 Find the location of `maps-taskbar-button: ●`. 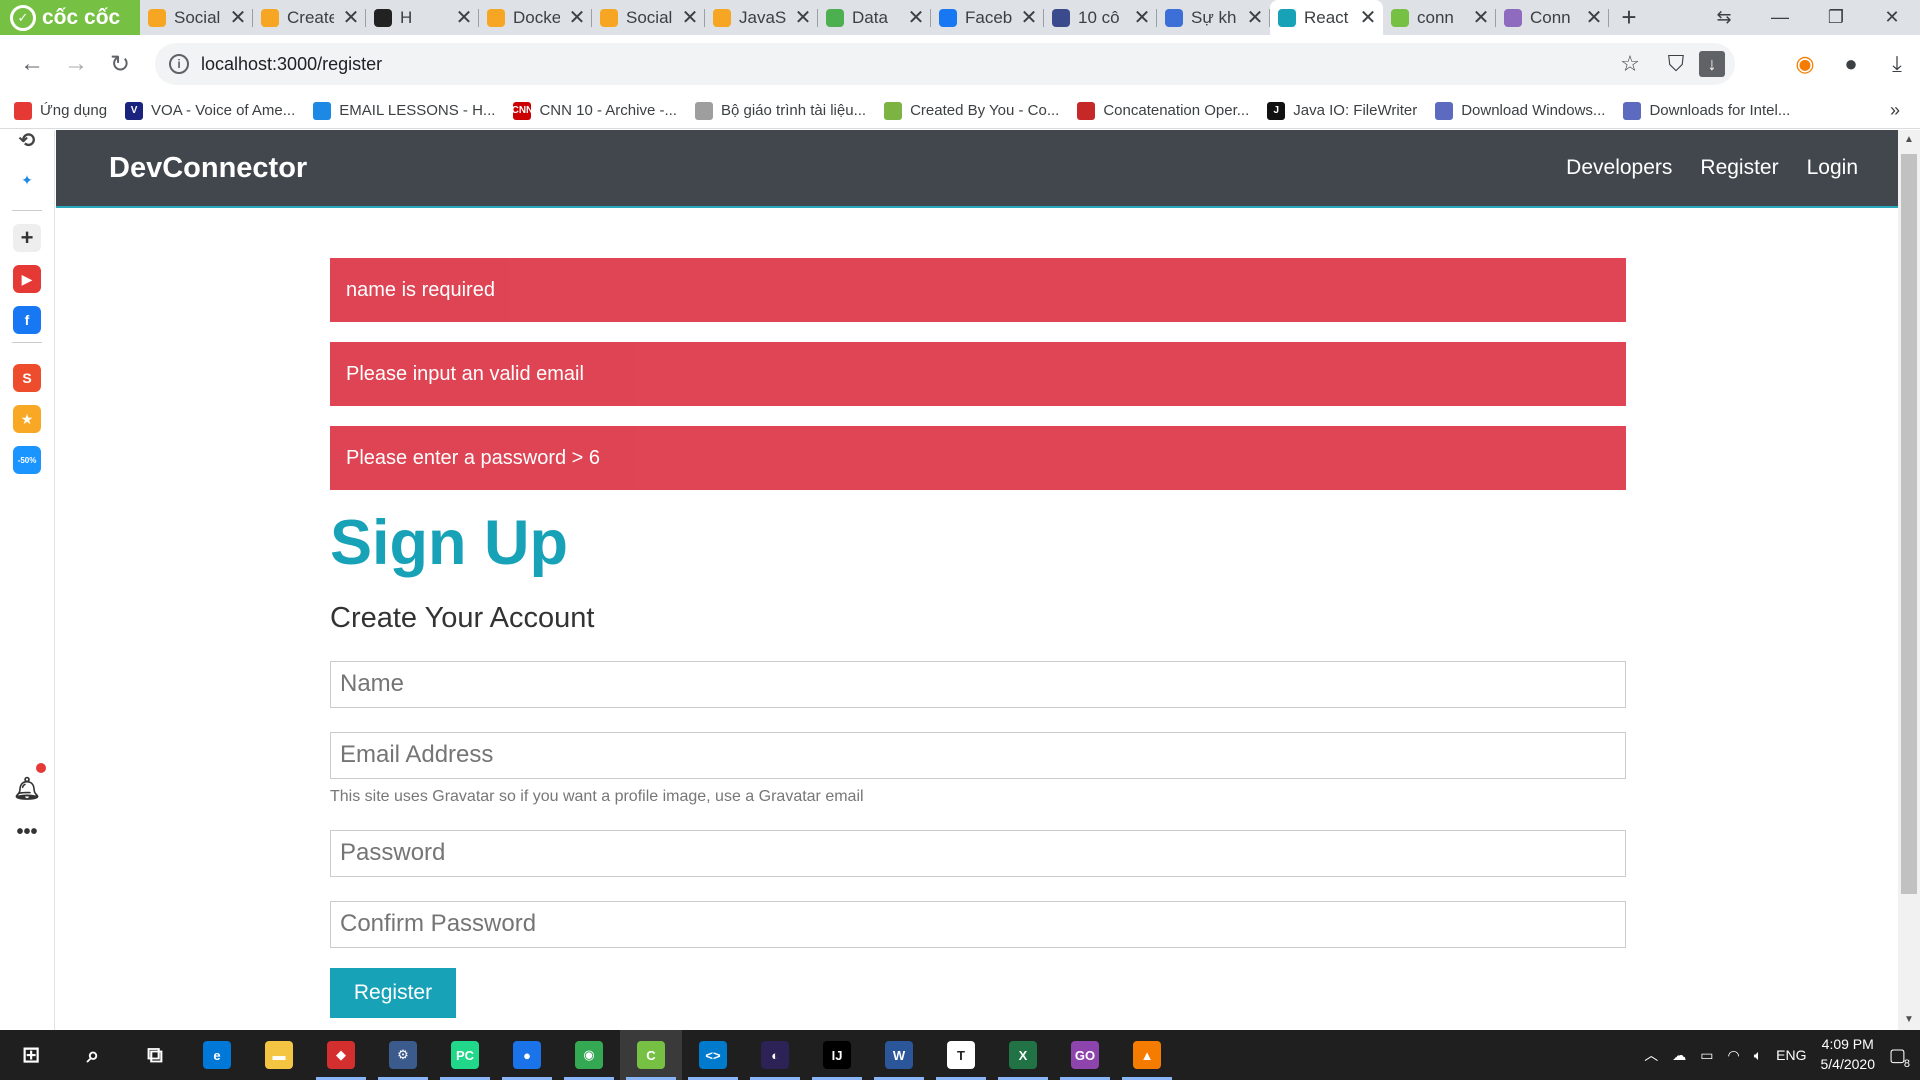

maps-taskbar-button: ● is located at coordinates (527, 1055).